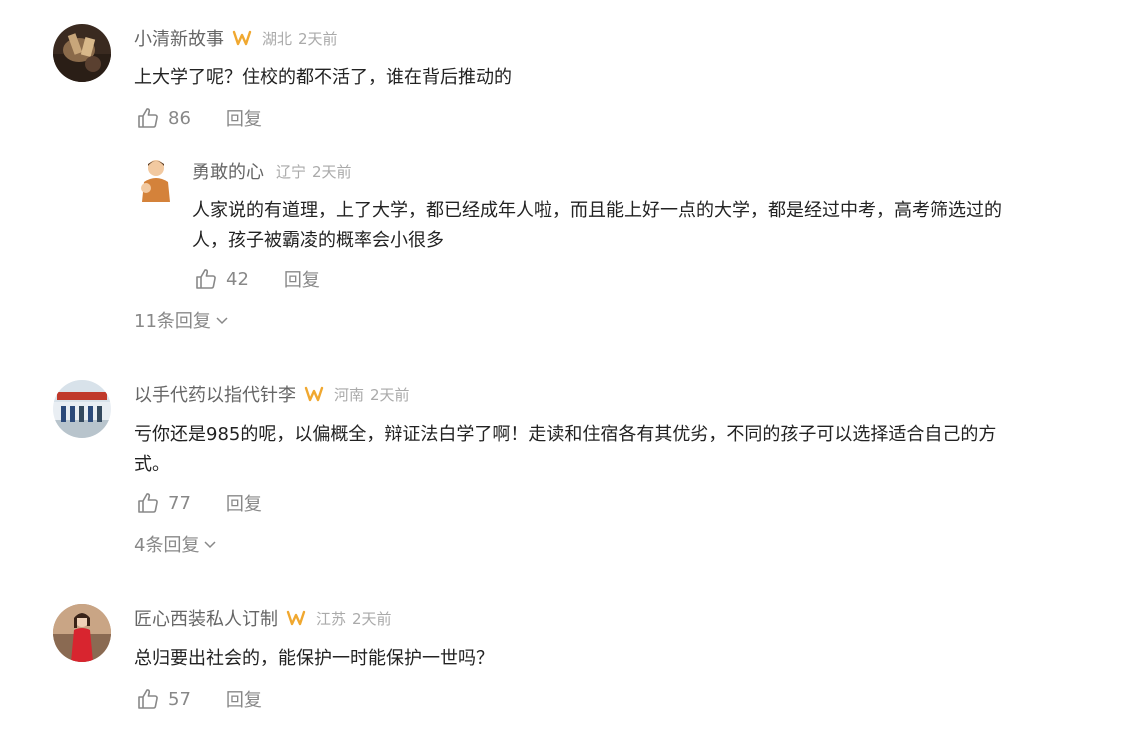 The image size is (1131, 733). Describe the element at coordinates (318, 240) in the screenshot. I see `reply-text-line: 人，孩子被霸凌的概率会小很多` at that location.